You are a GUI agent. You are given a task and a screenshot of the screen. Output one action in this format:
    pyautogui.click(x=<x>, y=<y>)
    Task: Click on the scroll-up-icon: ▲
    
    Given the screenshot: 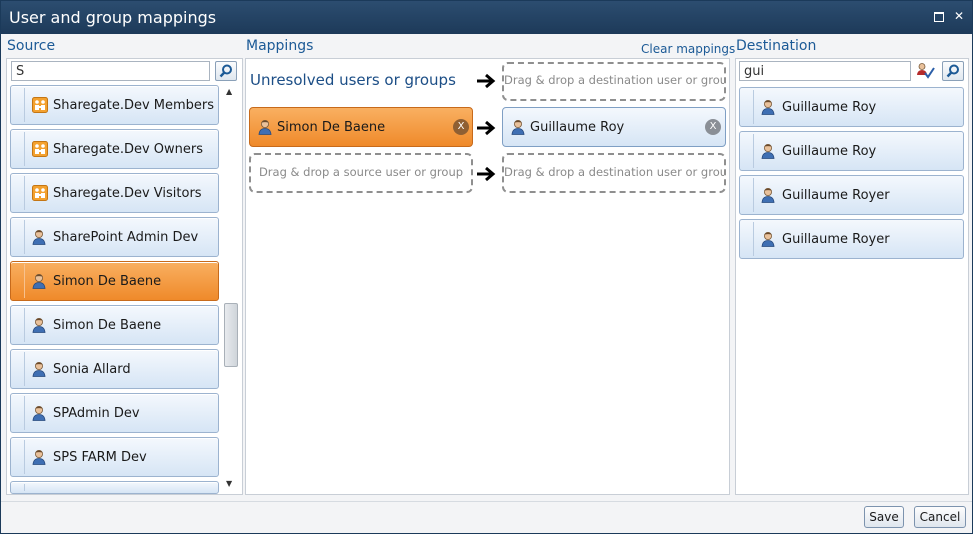 What is the action you would take?
    pyautogui.click(x=229, y=91)
    